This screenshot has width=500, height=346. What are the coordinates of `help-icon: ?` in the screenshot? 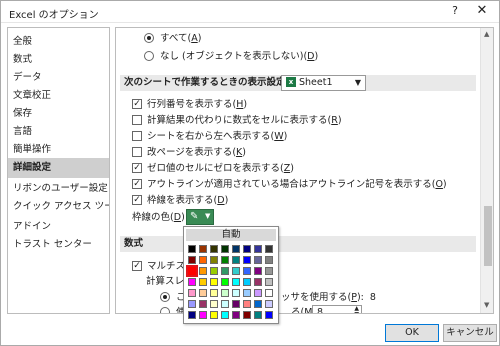 It's located at (455, 10).